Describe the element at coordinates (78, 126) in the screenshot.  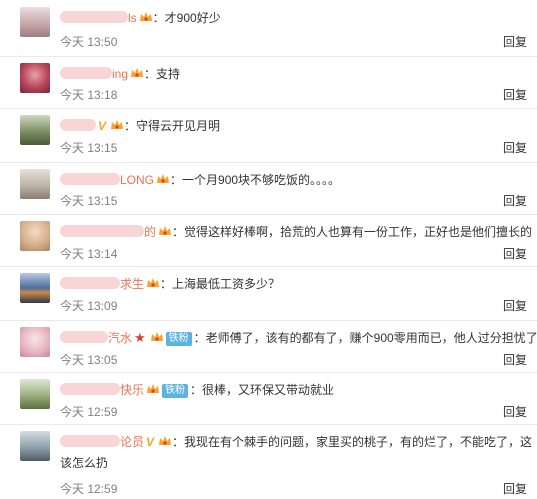
I see `username` at that location.